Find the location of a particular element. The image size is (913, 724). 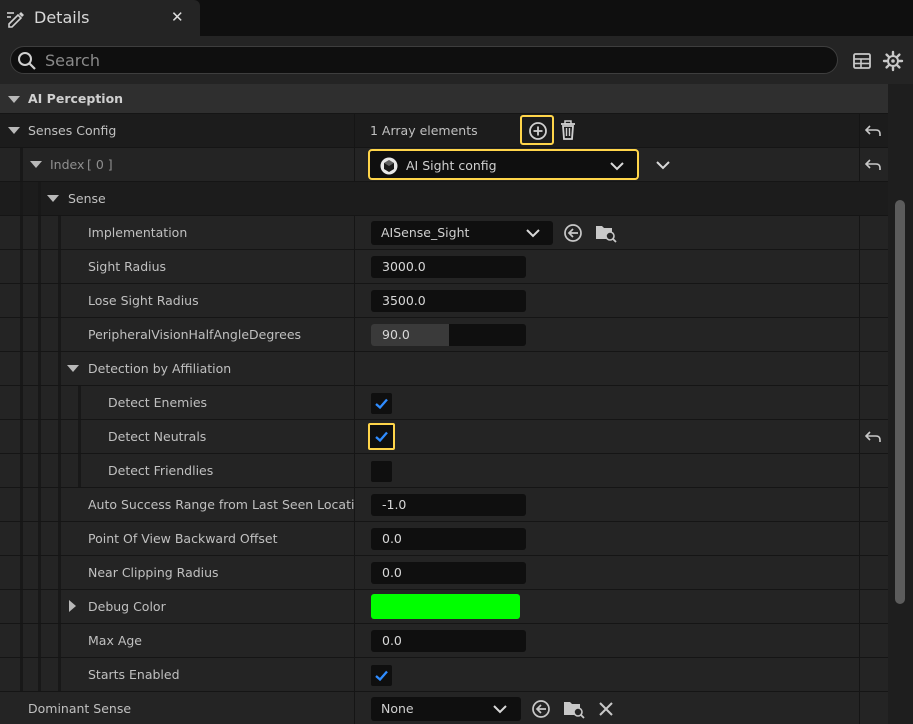

search-icon is located at coordinates (27, 61).